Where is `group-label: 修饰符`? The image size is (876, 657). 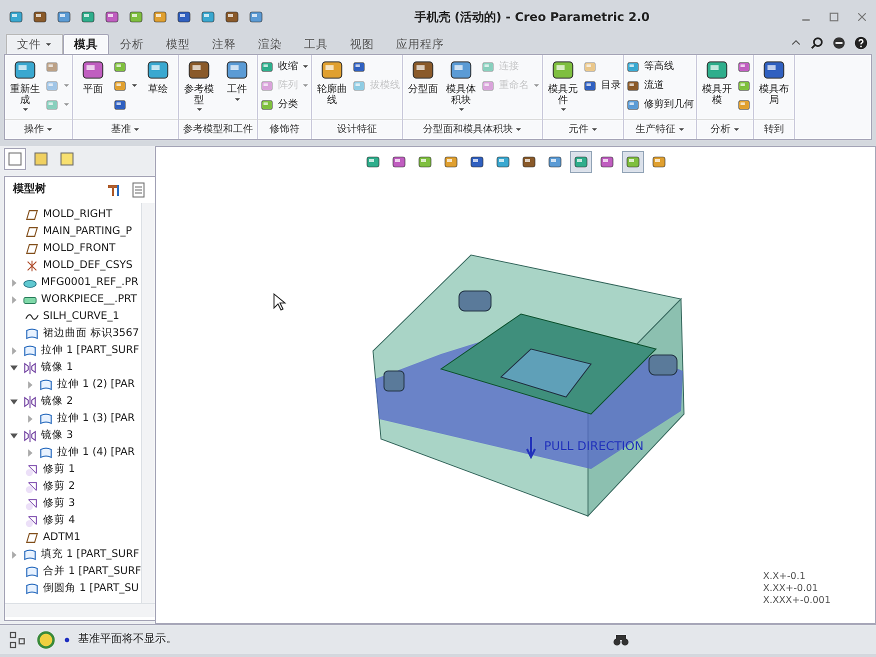
group-label: 修饰符 is located at coordinates (284, 129).